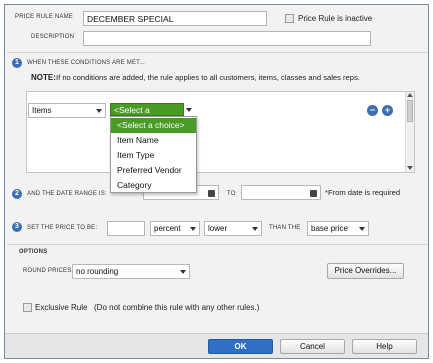 Image resolution: width=433 pixels, height=363 pixels. I want to click on from-date-required-note: *From date is required, so click(363, 192).